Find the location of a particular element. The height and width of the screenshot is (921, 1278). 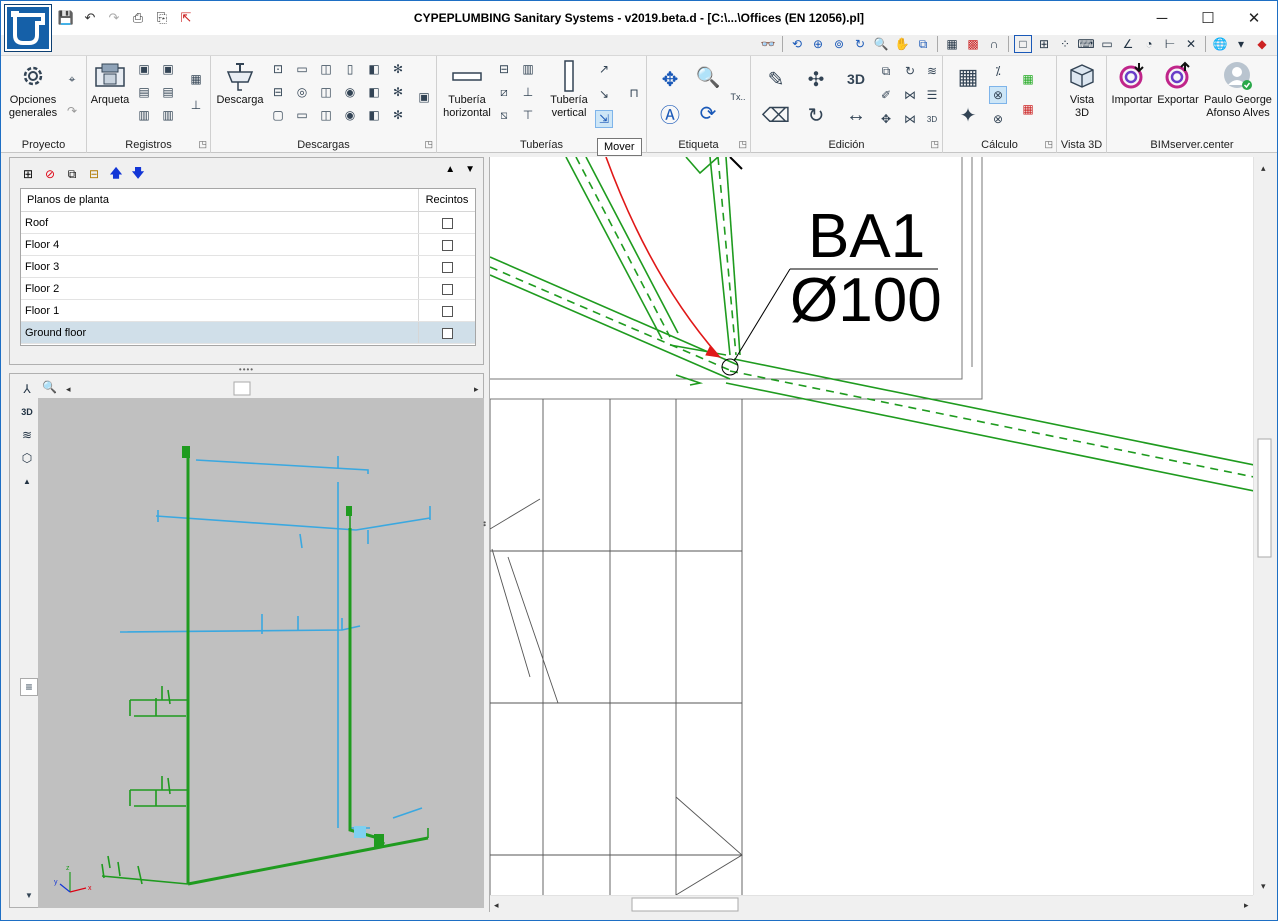

edit-arrows-icon: ✥ is located at coordinates (886, 119).